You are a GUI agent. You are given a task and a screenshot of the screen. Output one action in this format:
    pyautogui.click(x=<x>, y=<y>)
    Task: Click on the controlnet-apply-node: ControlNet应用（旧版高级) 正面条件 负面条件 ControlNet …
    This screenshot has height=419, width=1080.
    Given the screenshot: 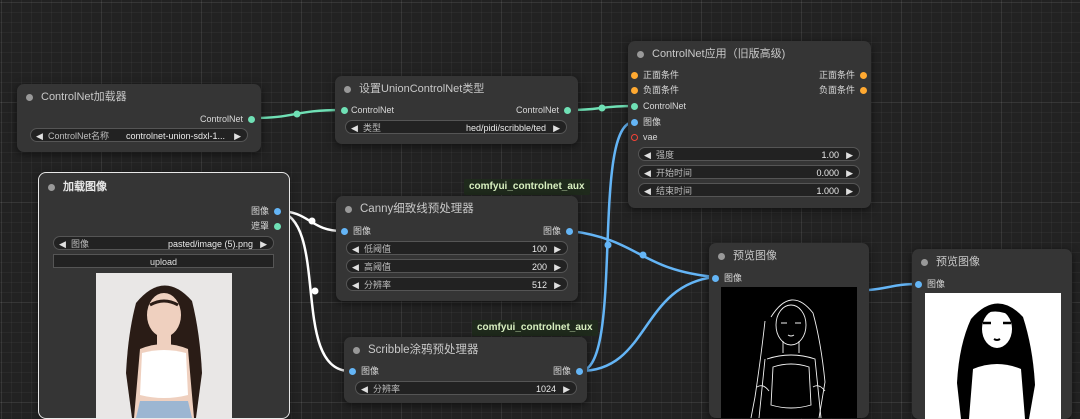 What is the action you would take?
    pyautogui.click(x=749, y=124)
    